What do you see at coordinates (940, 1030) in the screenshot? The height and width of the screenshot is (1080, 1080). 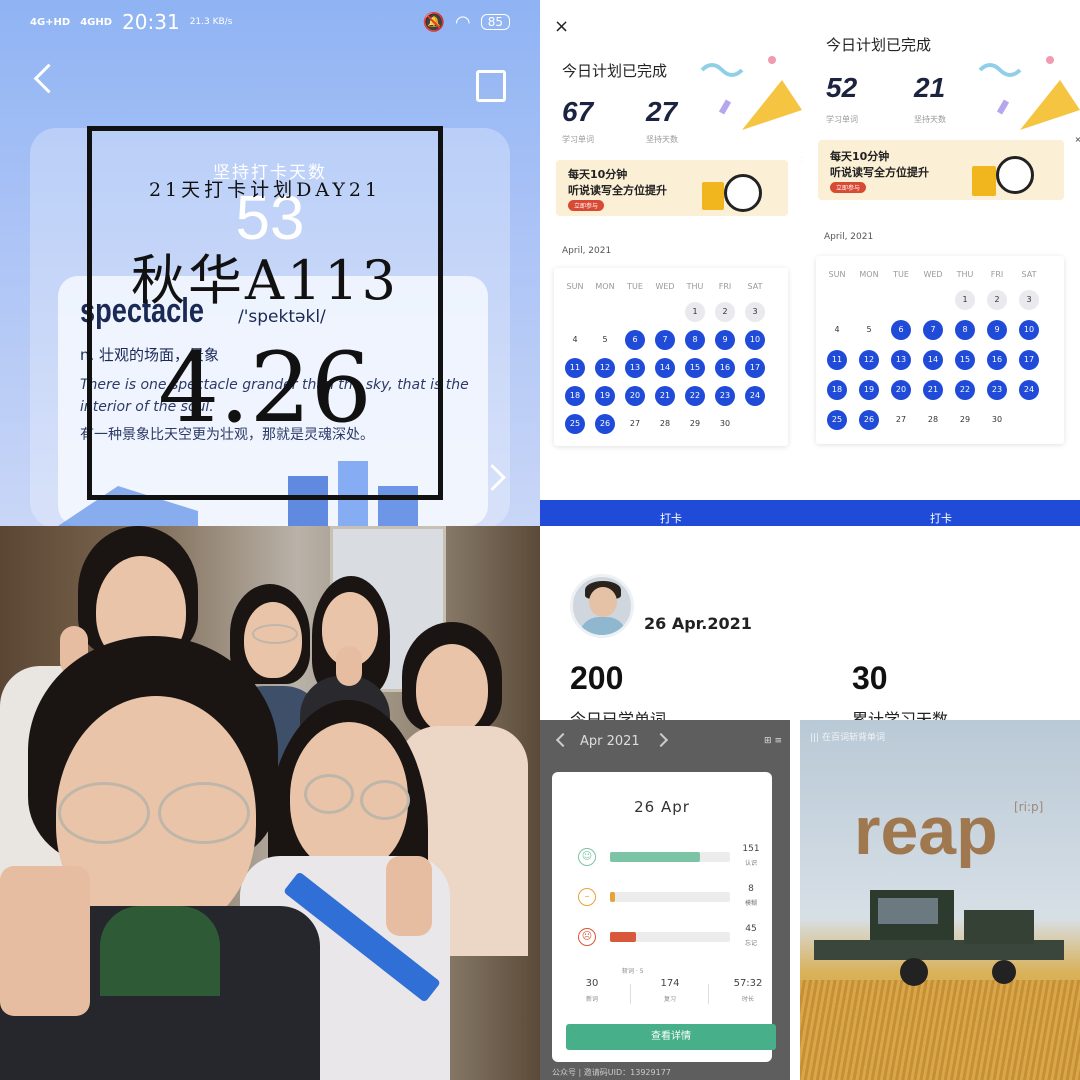 I see `wheat-field` at bounding box center [940, 1030].